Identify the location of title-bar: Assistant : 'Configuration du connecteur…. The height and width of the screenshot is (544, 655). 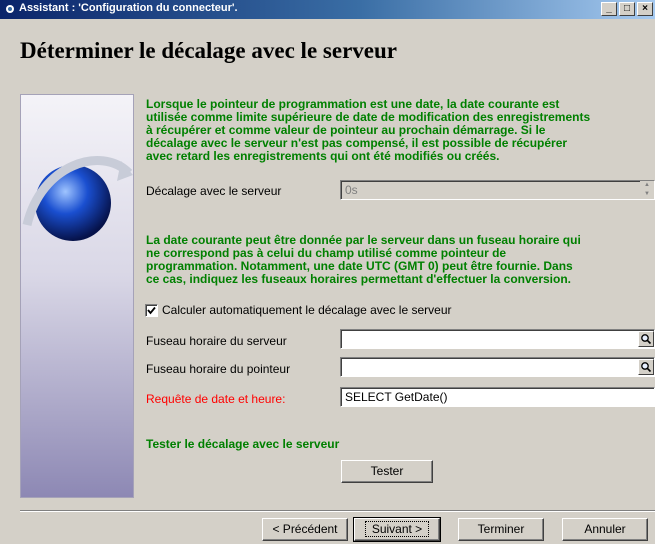
(327, 9).